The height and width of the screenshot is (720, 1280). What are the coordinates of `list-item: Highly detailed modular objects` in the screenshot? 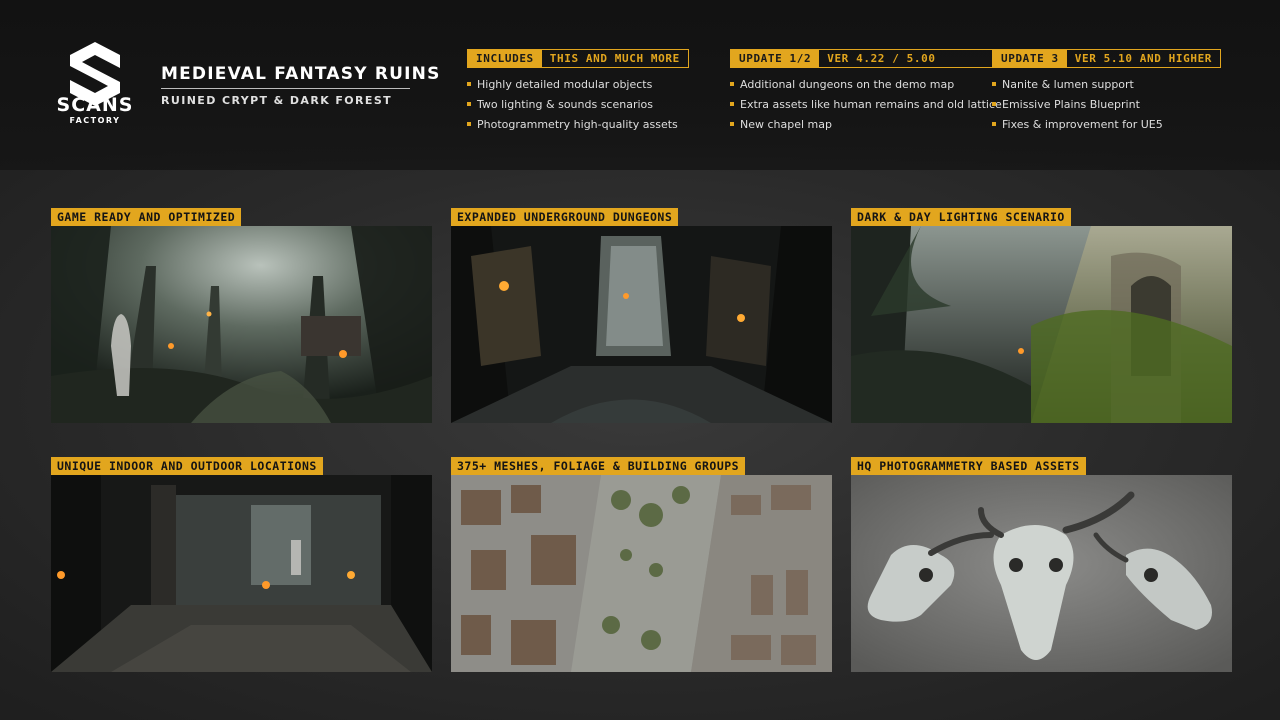 It's located at (578, 87).